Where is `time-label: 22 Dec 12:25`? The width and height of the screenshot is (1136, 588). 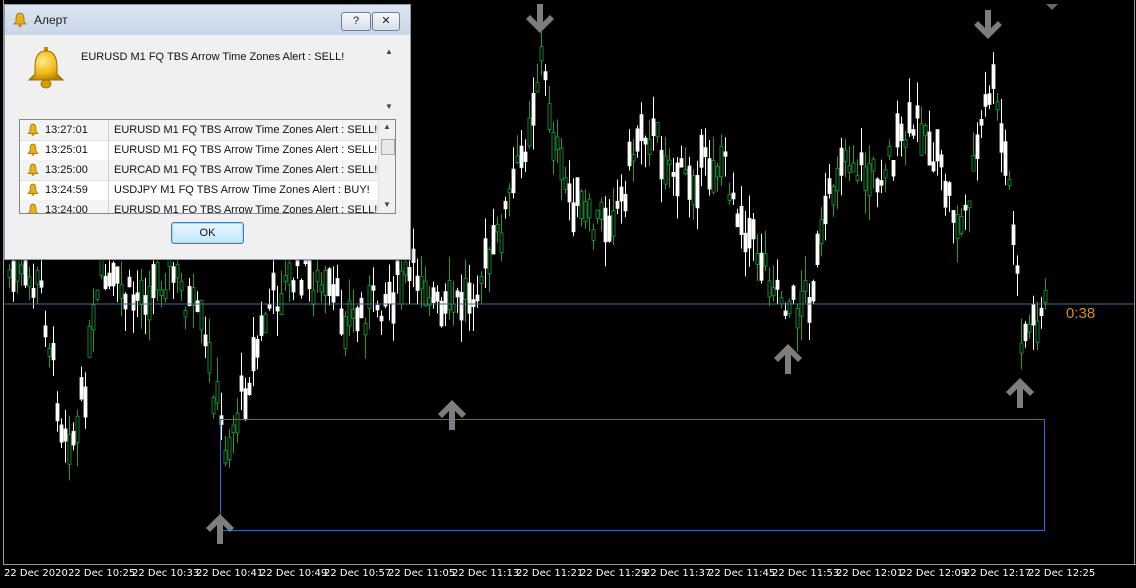 time-label: 22 Dec 12:25 is located at coordinates (1062, 573).